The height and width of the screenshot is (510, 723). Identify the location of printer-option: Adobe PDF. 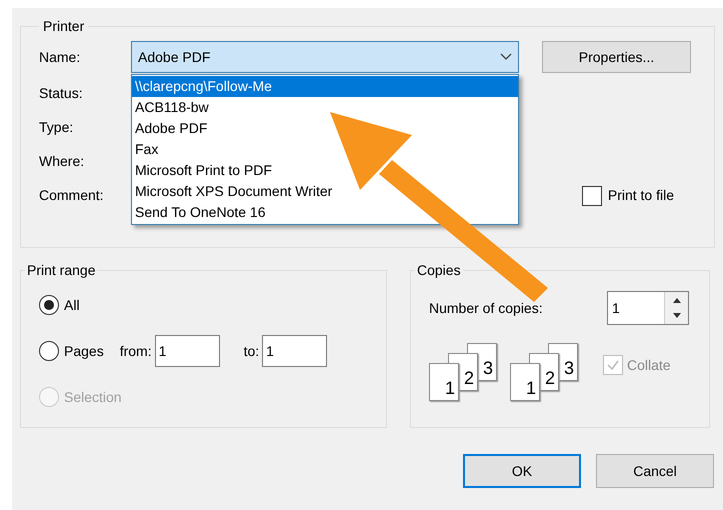
(325, 128).